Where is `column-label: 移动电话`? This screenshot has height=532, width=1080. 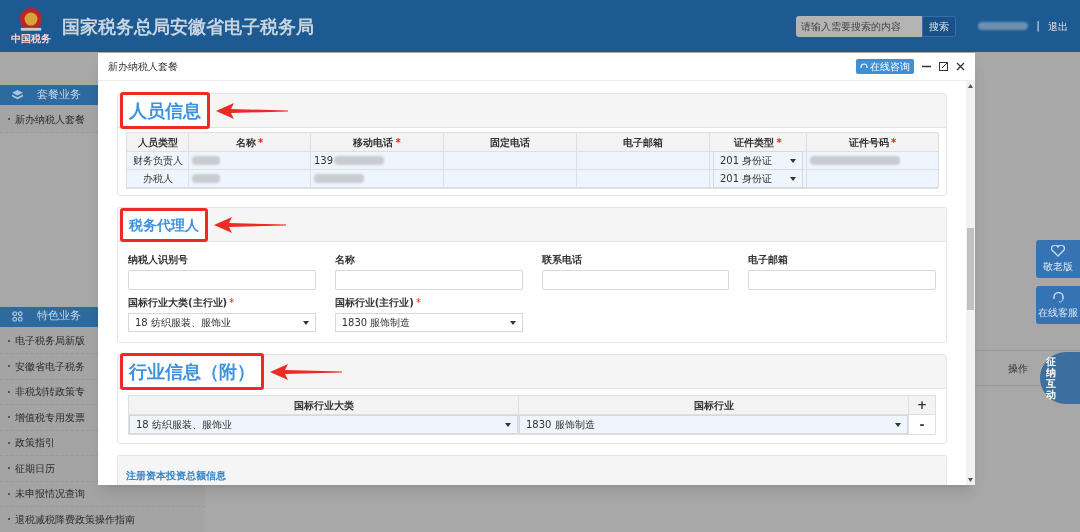
column-label: 移动电话 is located at coordinates (373, 142).